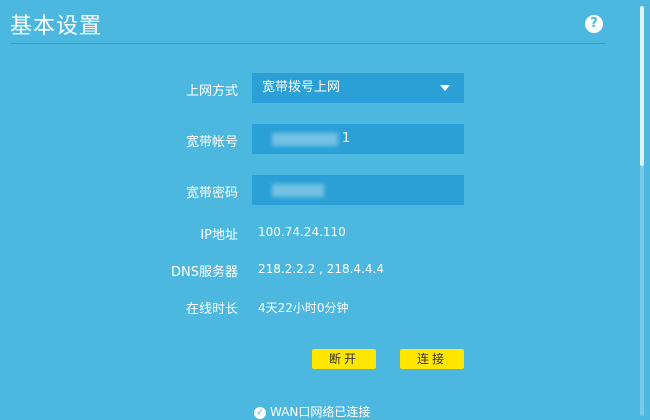 The width and height of the screenshot is (650, 420). I want to click on connection-type-select: 宽带拨号上网, so click(358, 88).